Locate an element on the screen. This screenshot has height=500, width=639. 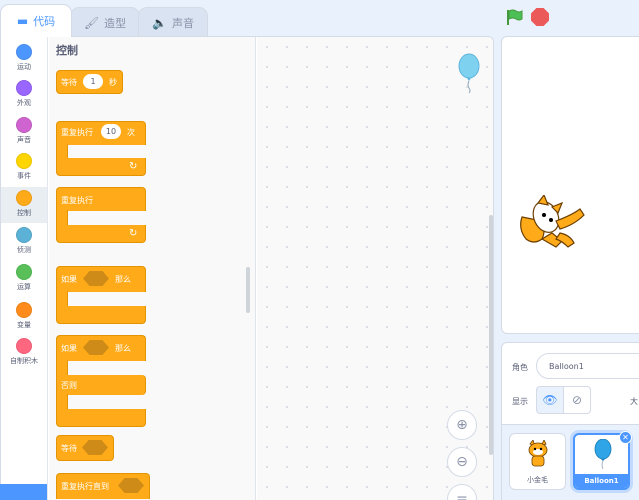
category-label: 变量 is located at coordinates (24, 325).